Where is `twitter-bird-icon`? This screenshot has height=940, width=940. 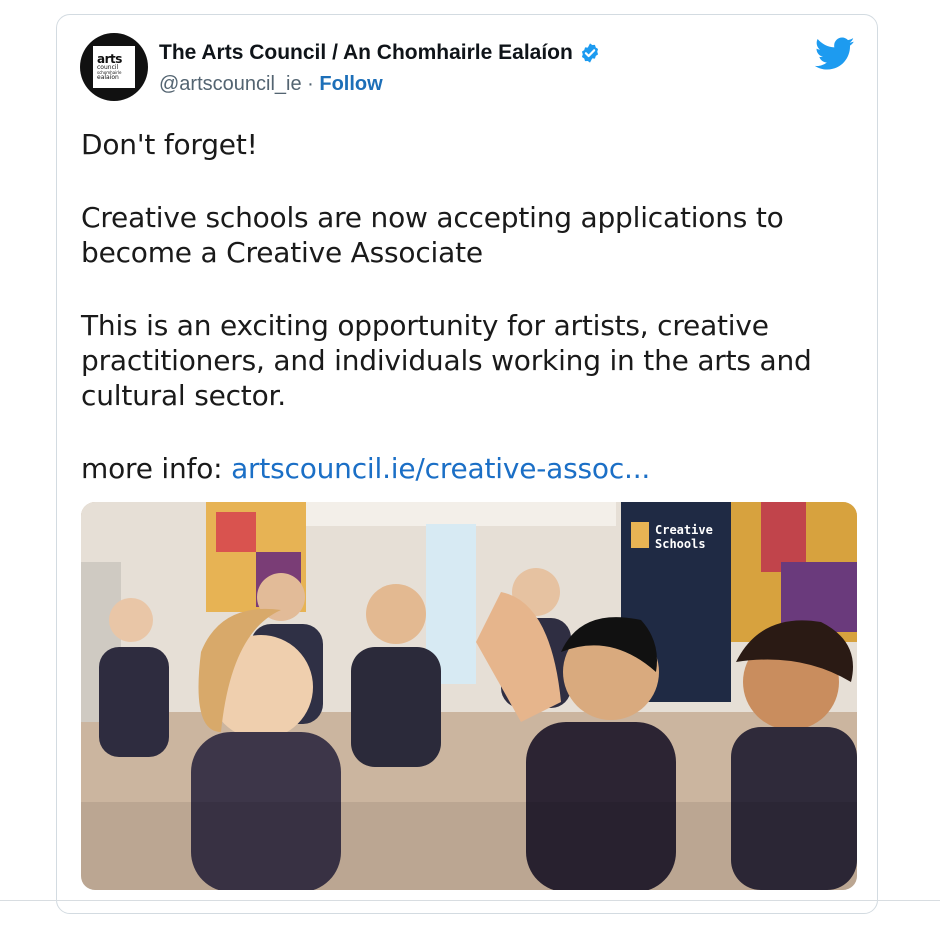
twitter-bird-icon is located at coordinates (835, 54).